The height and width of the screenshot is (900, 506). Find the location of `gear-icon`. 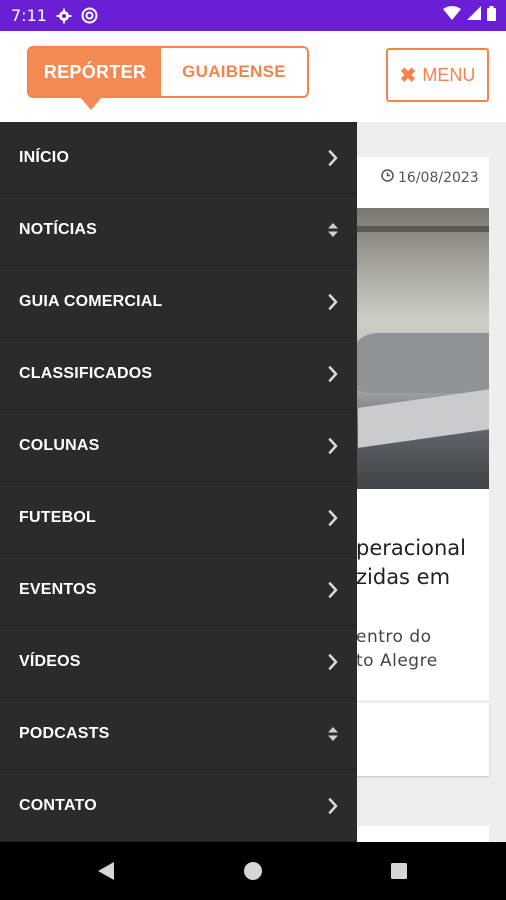

gear-icon is located at coordinates (64, 16).